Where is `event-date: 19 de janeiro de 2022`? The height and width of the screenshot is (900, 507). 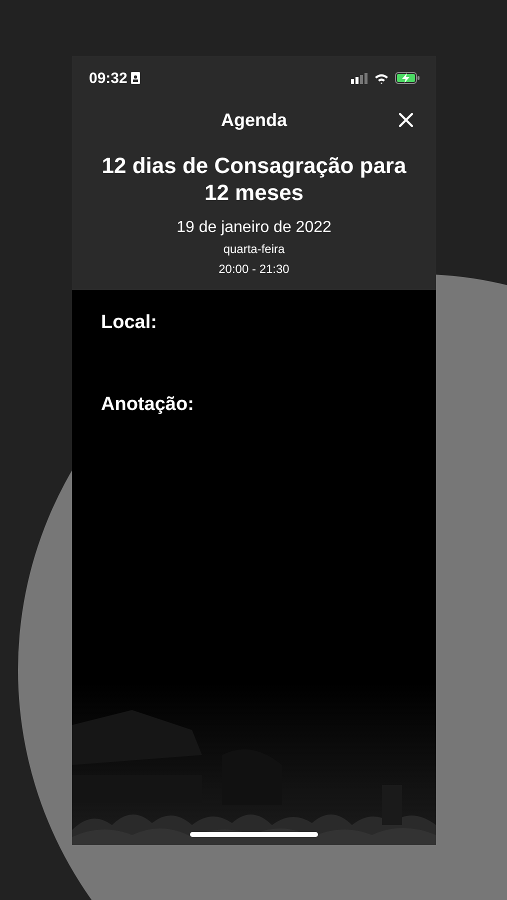
event-date: 19 de janeiro de 2022 is located at coordinates (254, 228).